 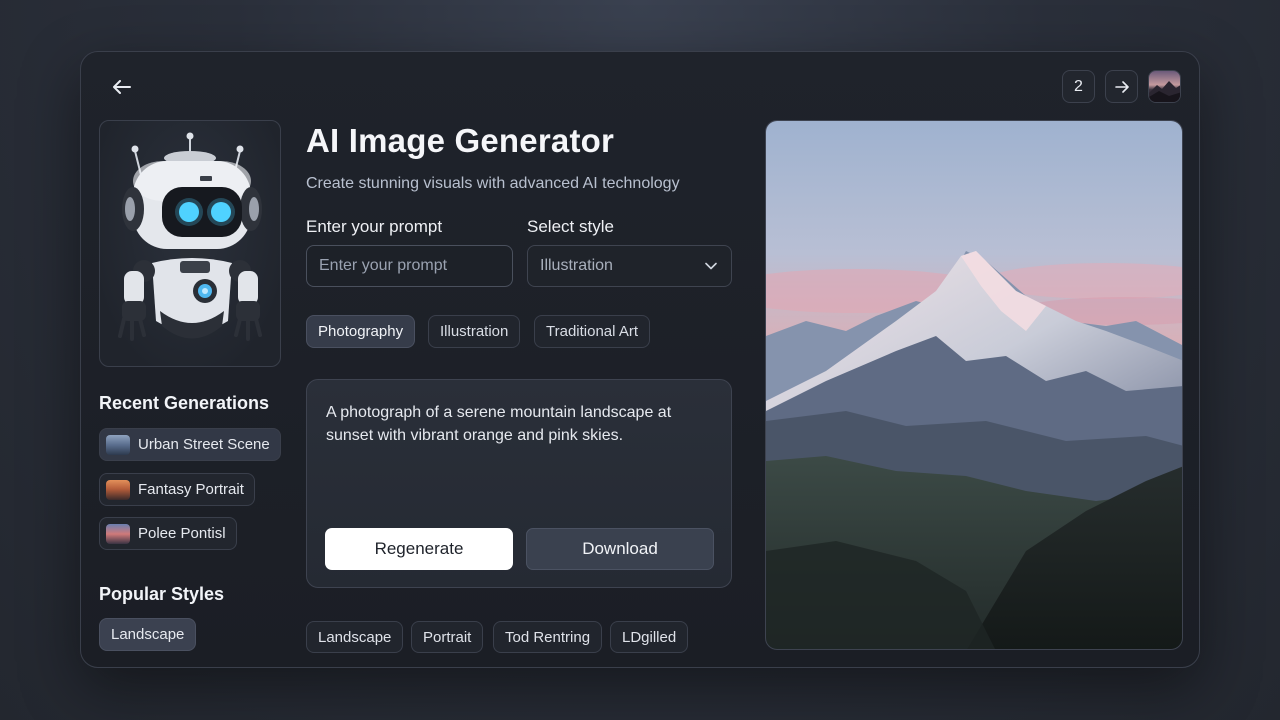 What do you see at coordinates (148, 634) in the screenshot?
I see `style-chip-landscape: Landscape` at bounding box center [148, 634].